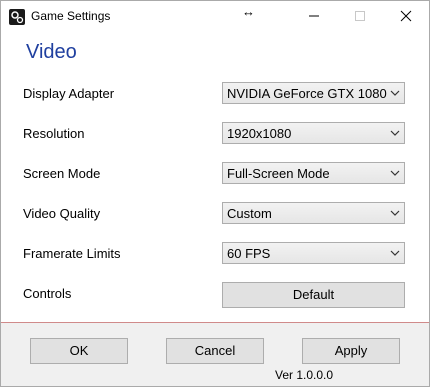 This screenshot has width=430, height=387. I want to click on ok-button: OK, so click(79, 351).